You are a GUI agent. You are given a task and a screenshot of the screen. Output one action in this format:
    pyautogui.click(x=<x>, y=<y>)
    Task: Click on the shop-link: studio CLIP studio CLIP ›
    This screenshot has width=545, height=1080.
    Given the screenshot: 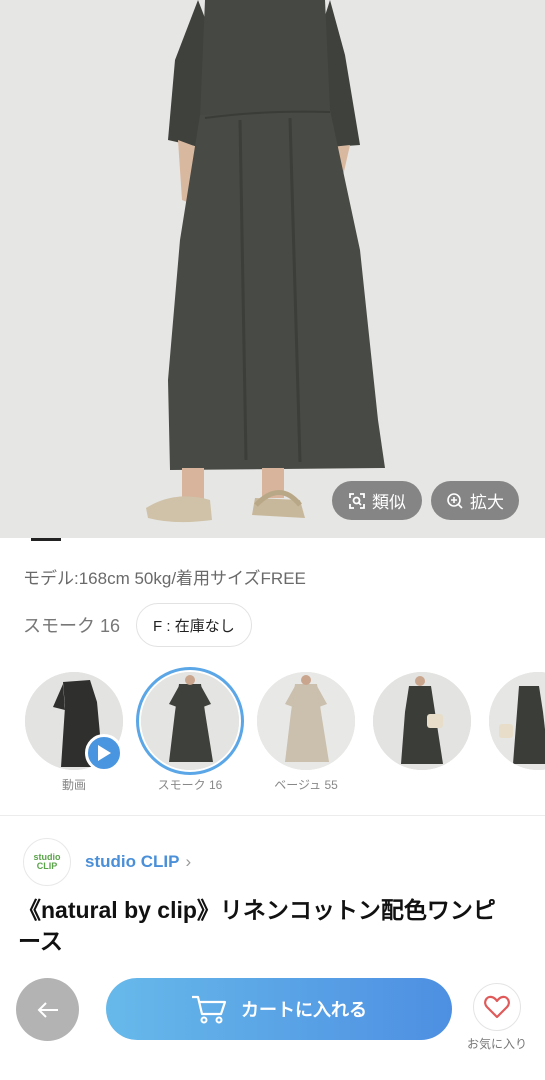 What is the action you would take?
    pyautogui.click(x=107, y=862)
    